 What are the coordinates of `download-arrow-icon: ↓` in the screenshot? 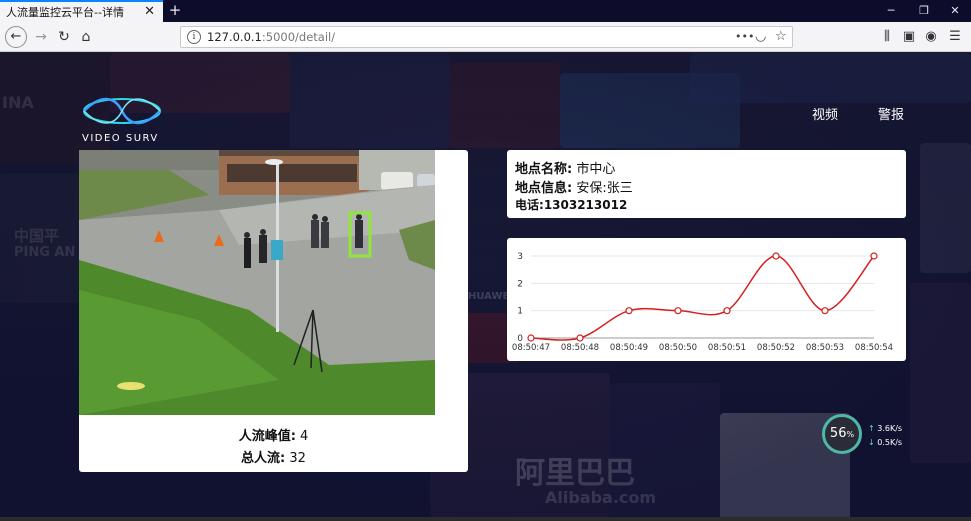 It's located at (871, 442).